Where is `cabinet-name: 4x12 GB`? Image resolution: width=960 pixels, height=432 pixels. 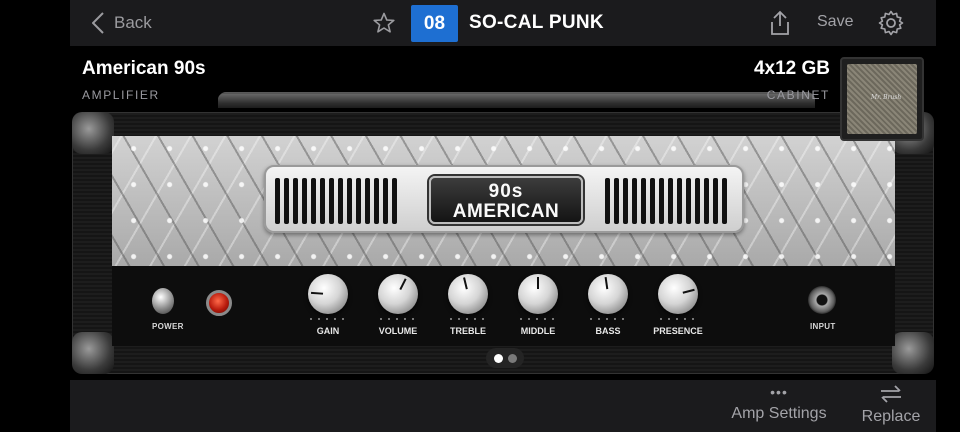
cabinet-name: 4x12 GB is located at coordinates (792, 69).